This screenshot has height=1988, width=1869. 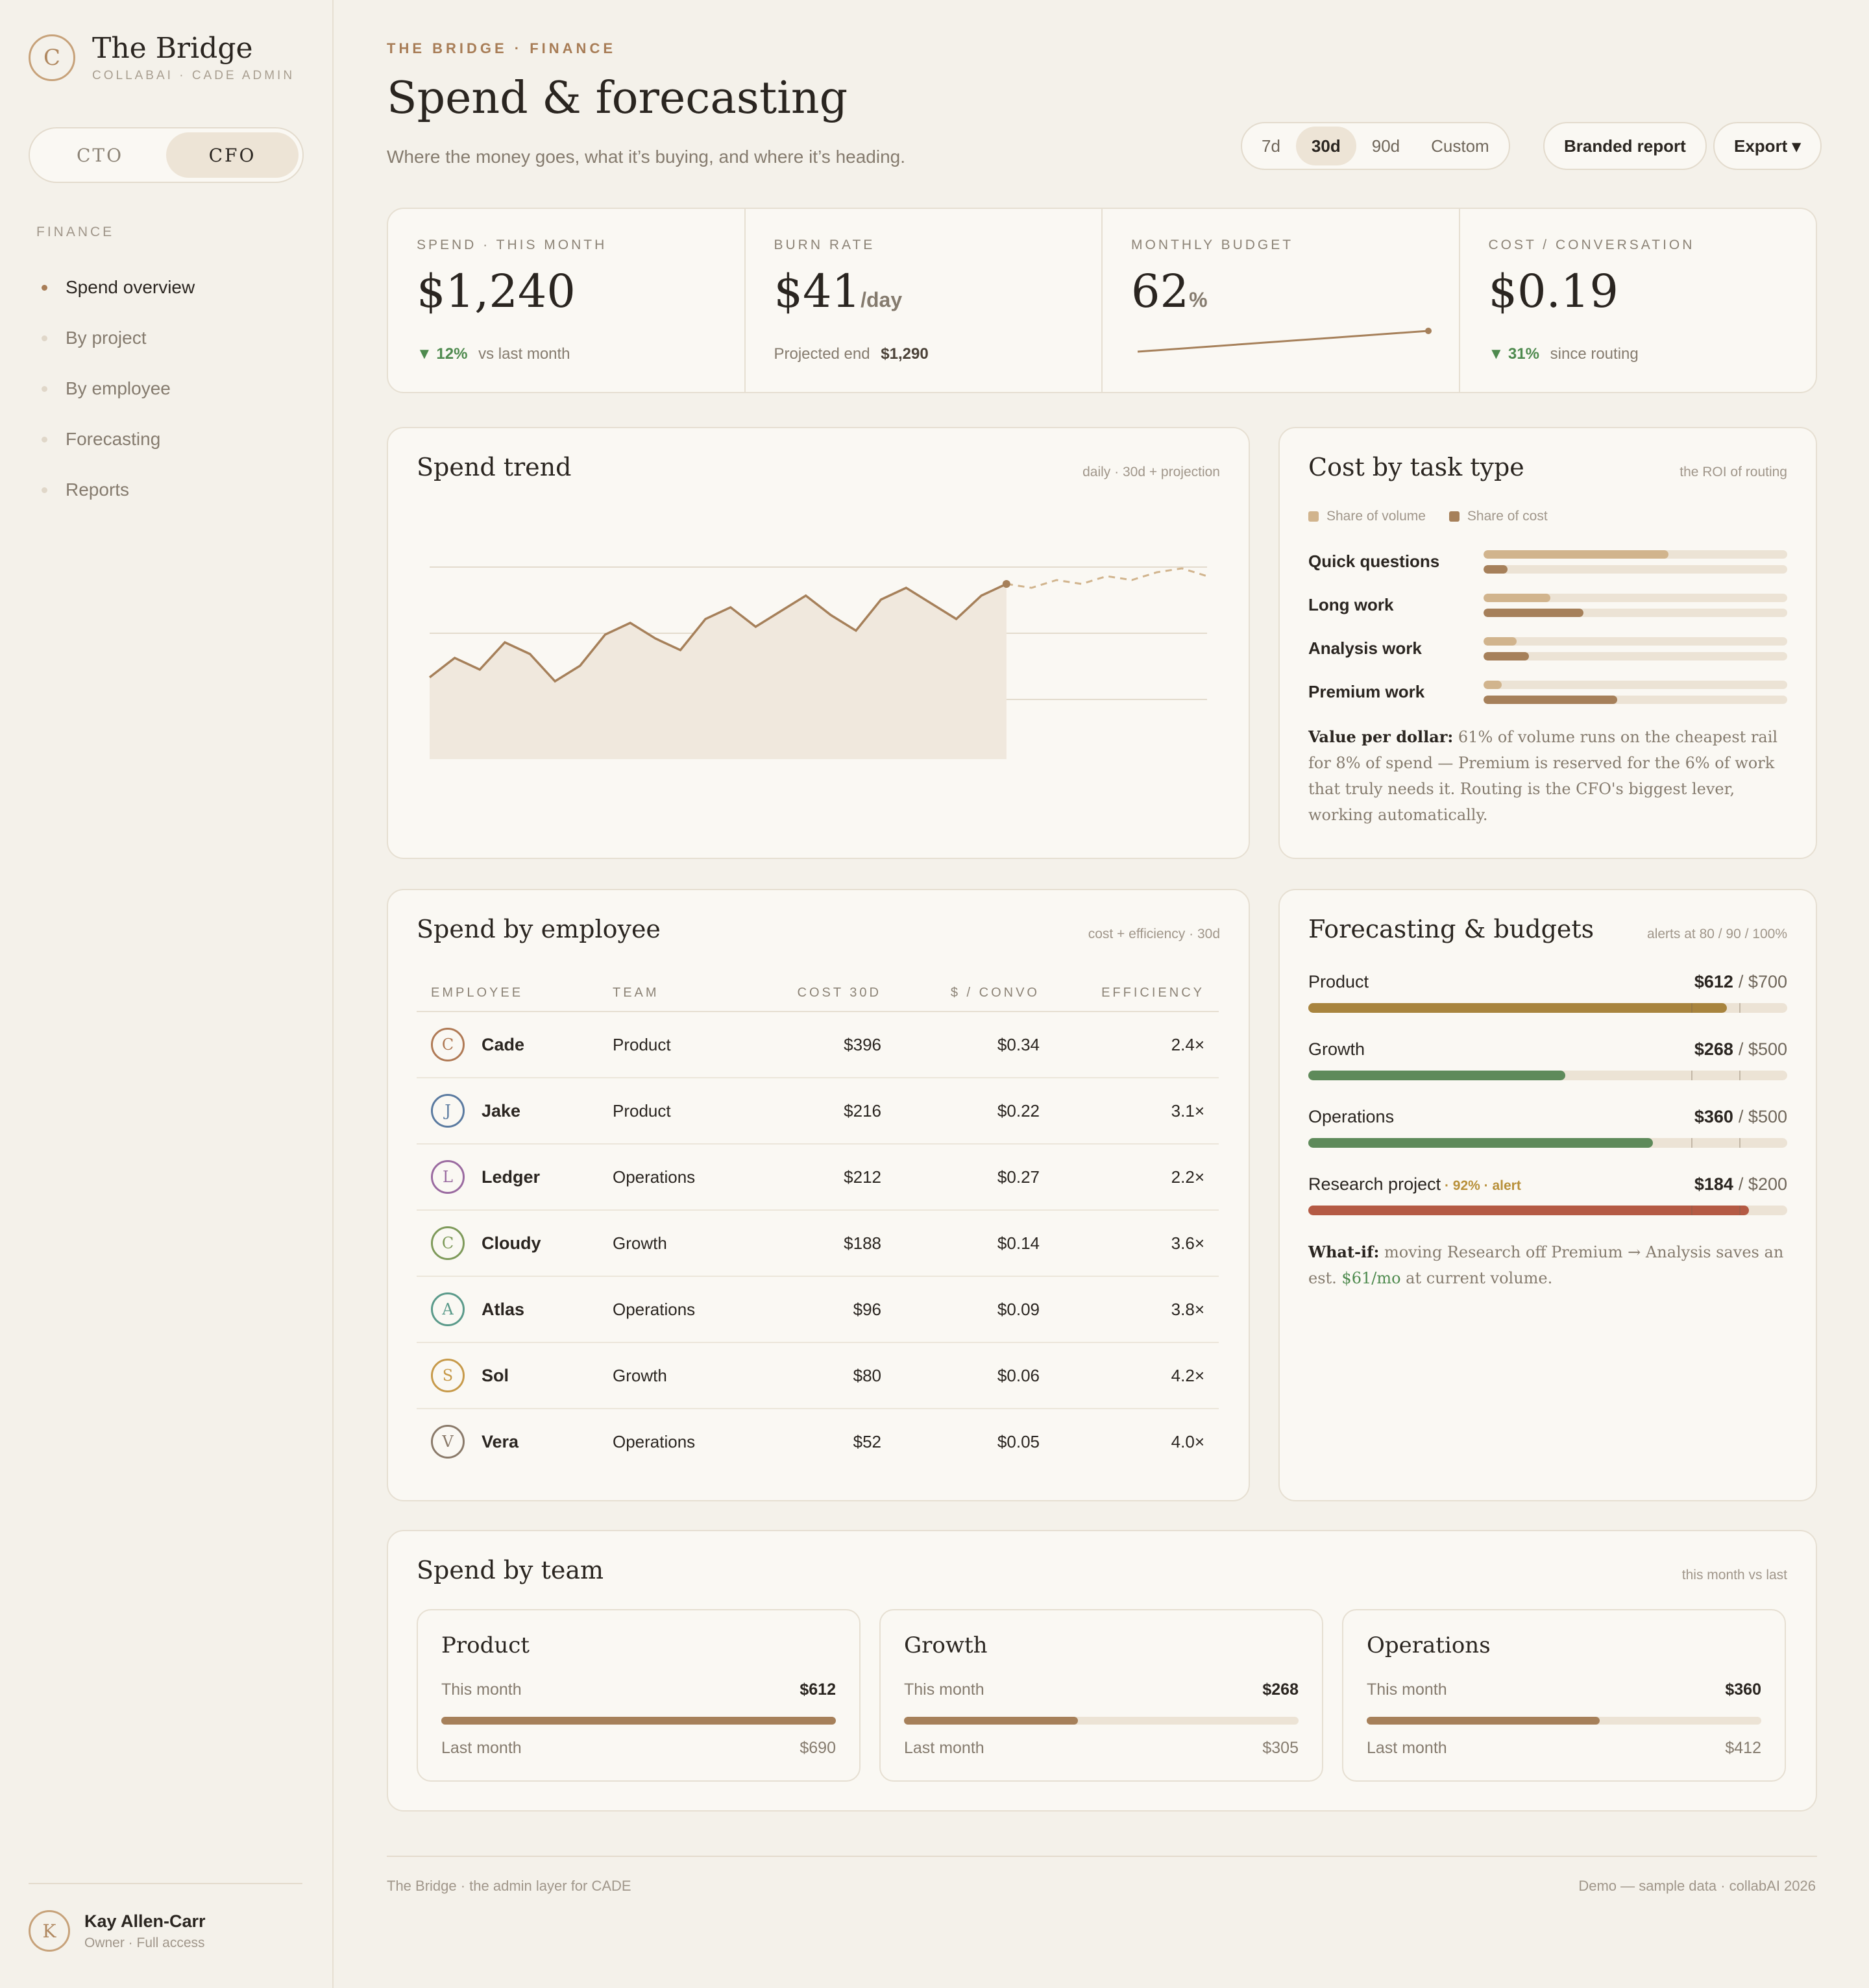 I want to click on employee-cell: C Cloudy, so click(x=507, y=1243).